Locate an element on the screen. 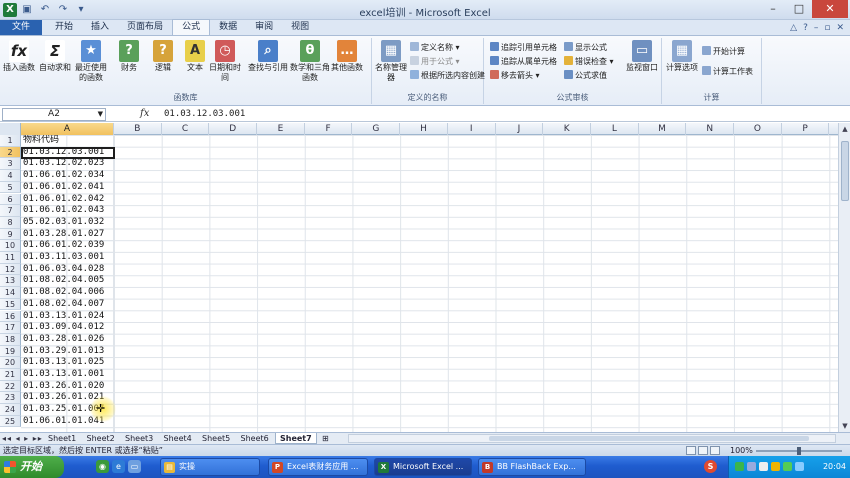  text-button: A 文本 is located at coordinates (195, 56).